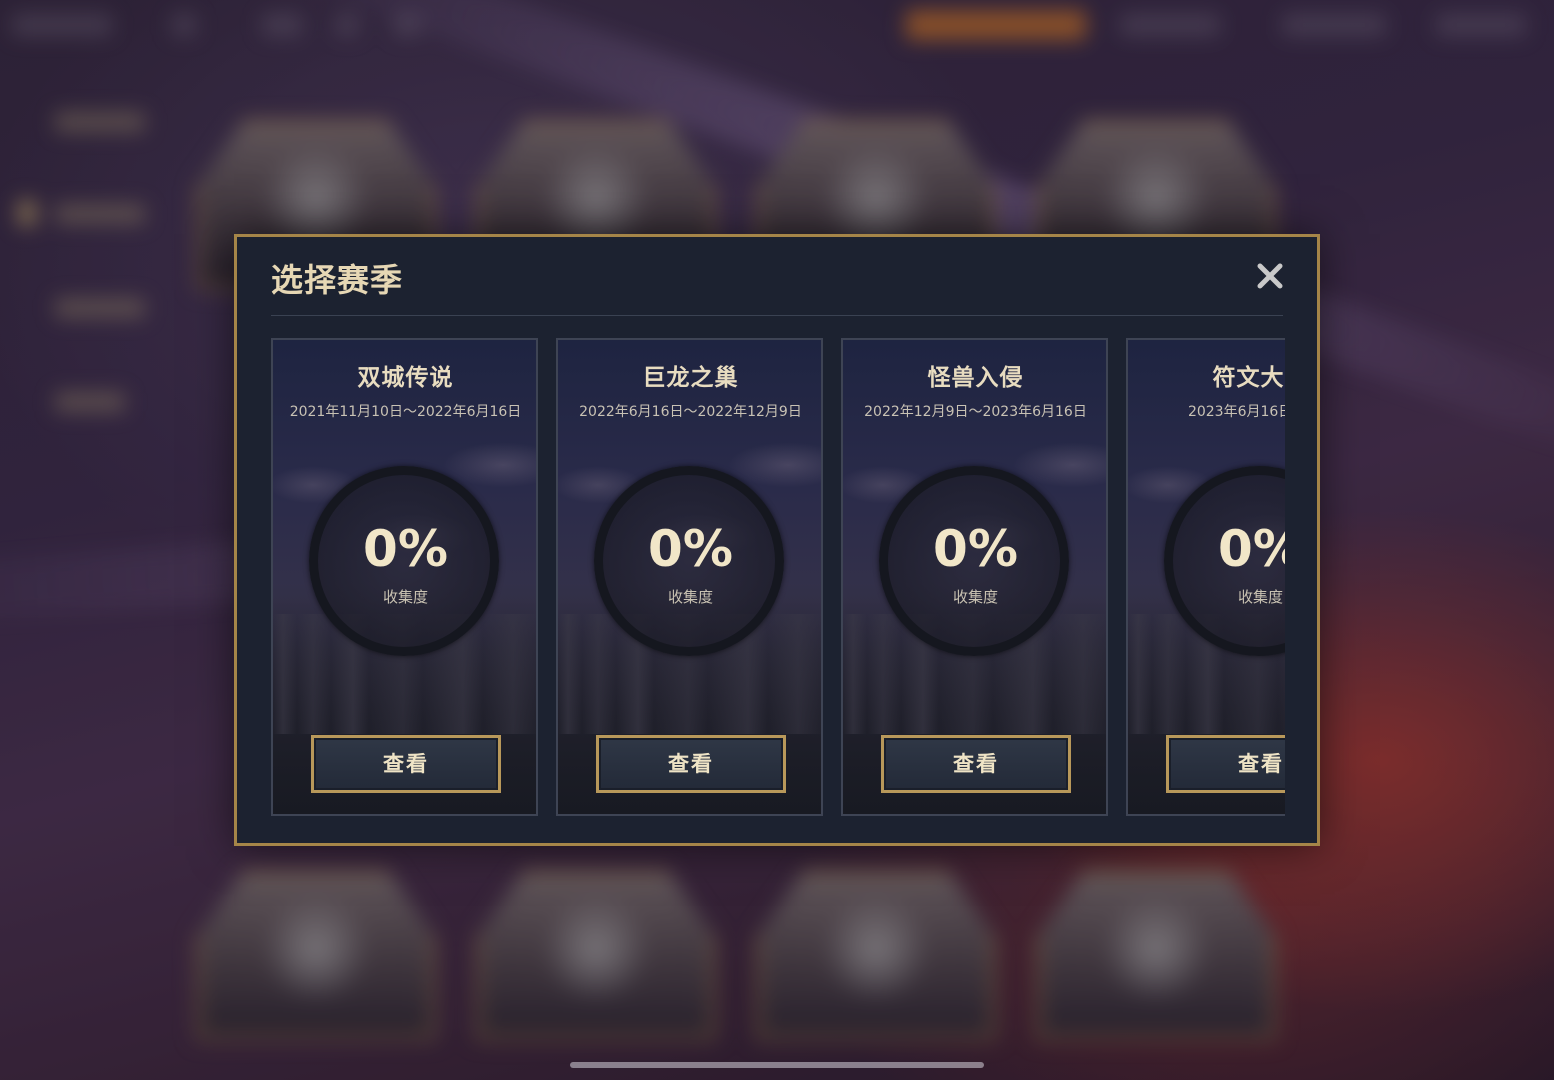 Image resolution: width=1554 pixels, height=1080 pixels. I want to click on season-card: 双城传说 2021年11月10日～2022年6月16日 0% 收集度 查看, so click(404, 577).